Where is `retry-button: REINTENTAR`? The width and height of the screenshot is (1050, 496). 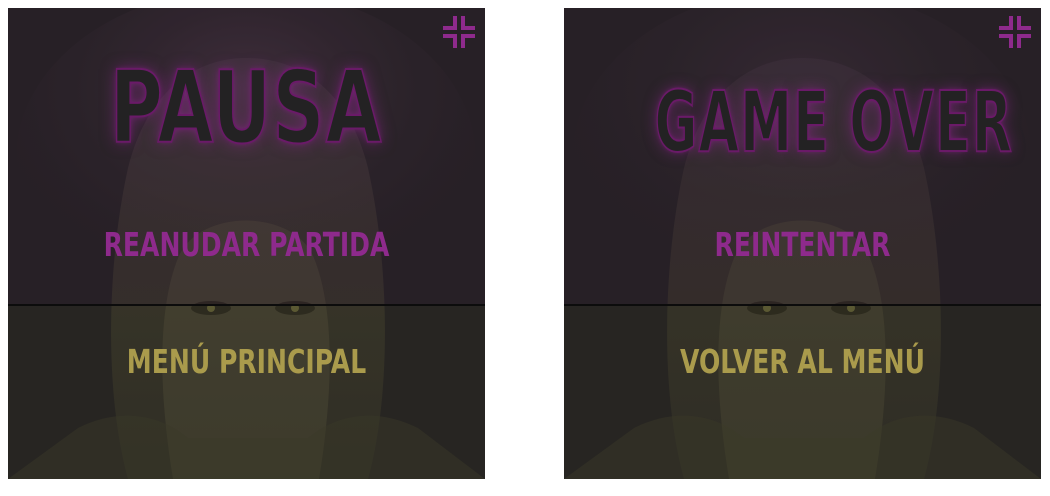 retry-button: REINTENTAR is located at coordinates (802, 245).